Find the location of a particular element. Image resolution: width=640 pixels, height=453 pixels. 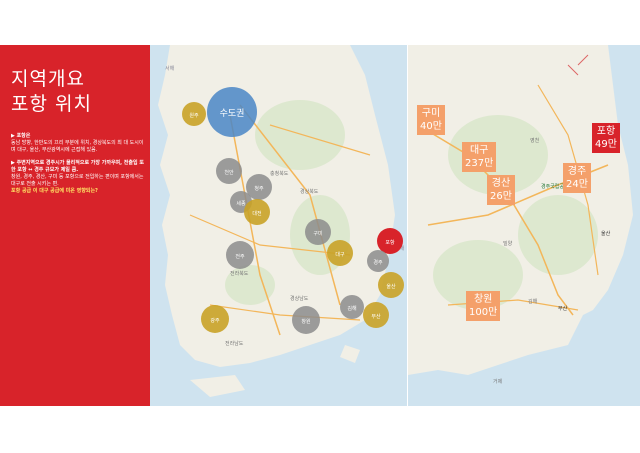

bubble-label: 경주 is located at coordinates (378, 262).